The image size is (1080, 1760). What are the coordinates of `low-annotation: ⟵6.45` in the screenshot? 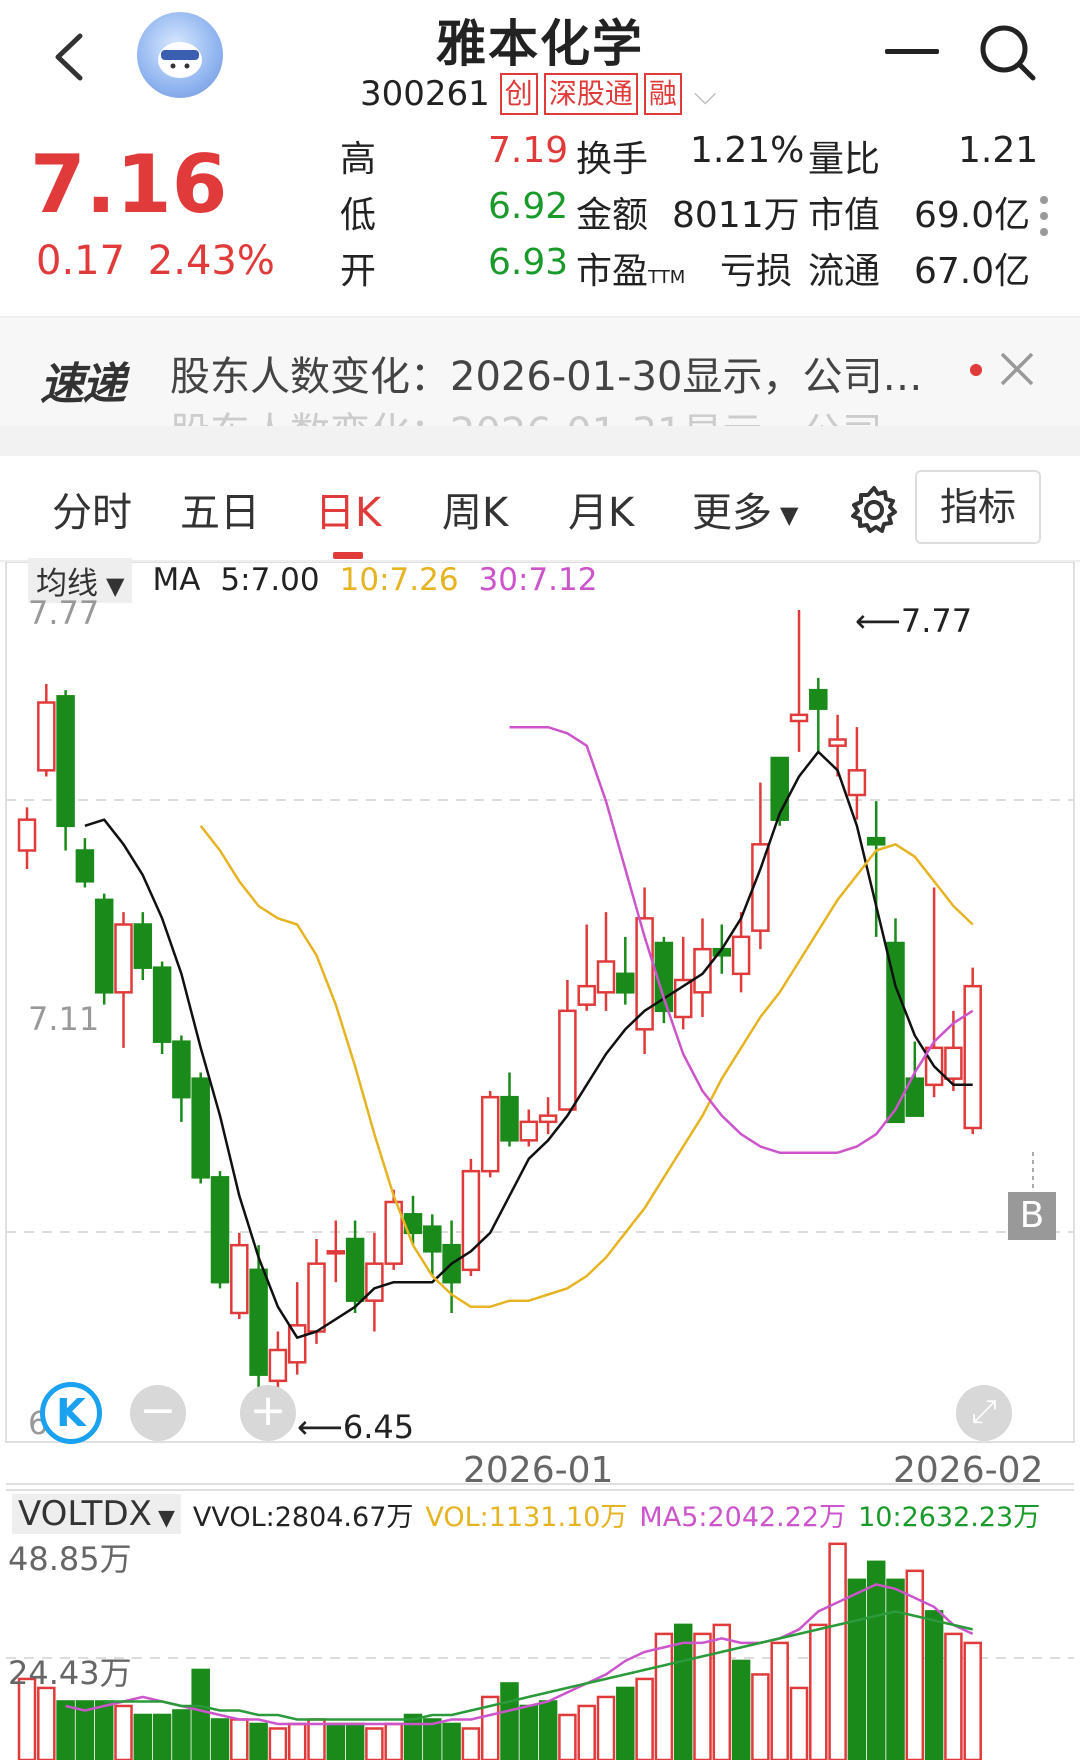 It's located at (356, 1427).